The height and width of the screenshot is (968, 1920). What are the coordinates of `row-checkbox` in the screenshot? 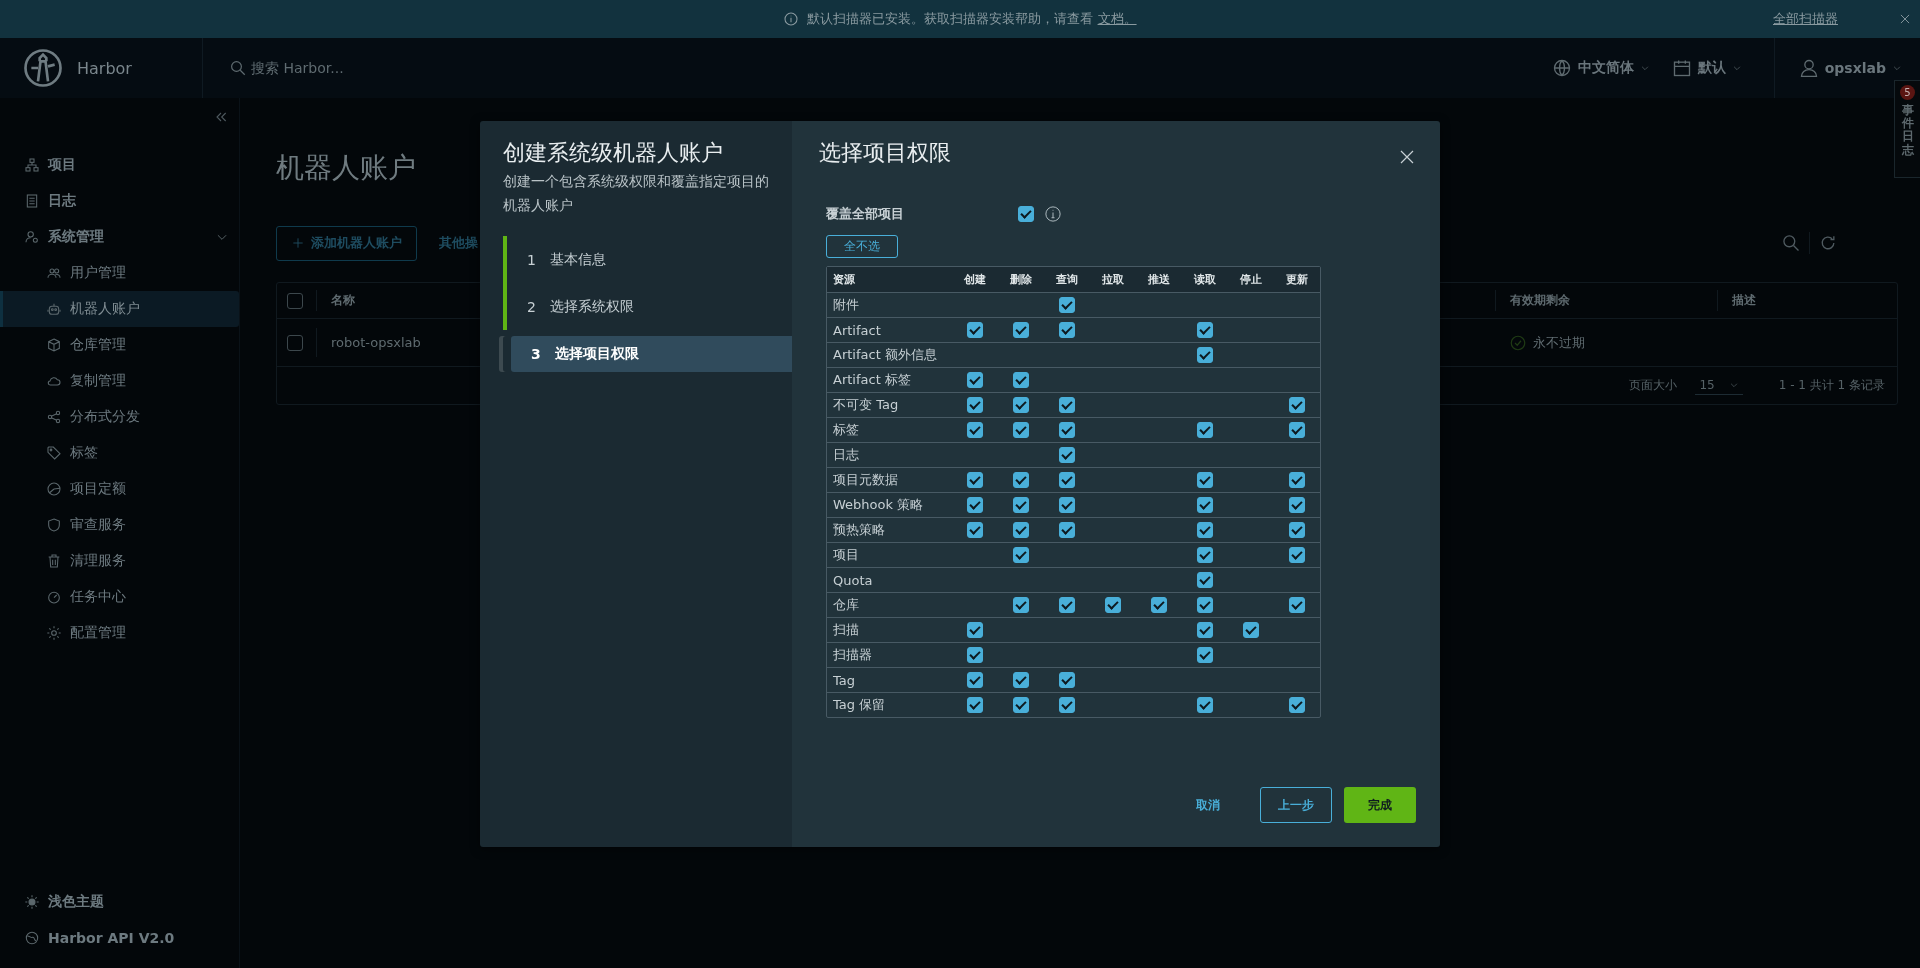 It's located at (295, 342).